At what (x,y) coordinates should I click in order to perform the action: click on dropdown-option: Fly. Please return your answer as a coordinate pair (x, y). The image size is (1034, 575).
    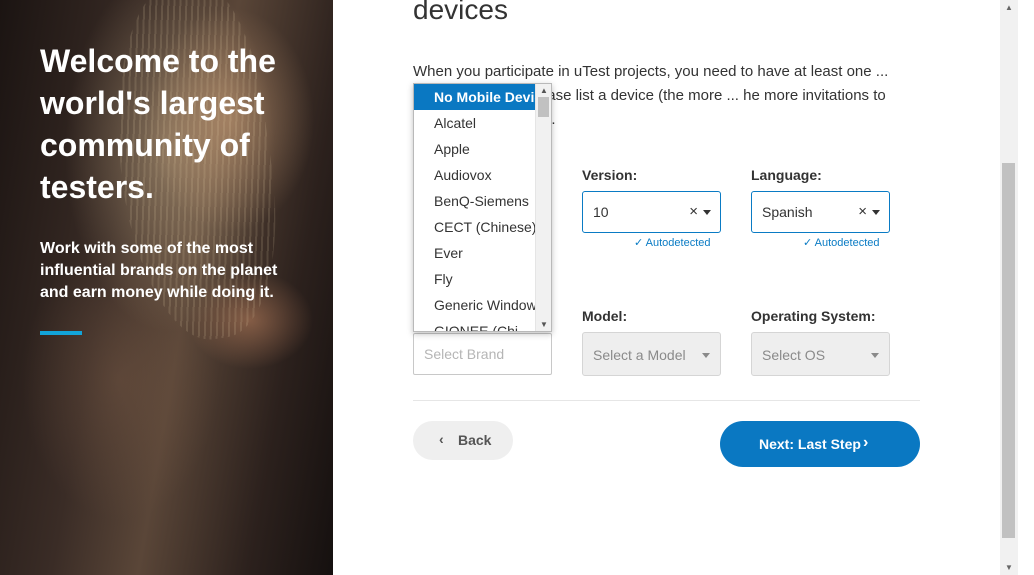
    Looking at the image, I should click on (474, 279).